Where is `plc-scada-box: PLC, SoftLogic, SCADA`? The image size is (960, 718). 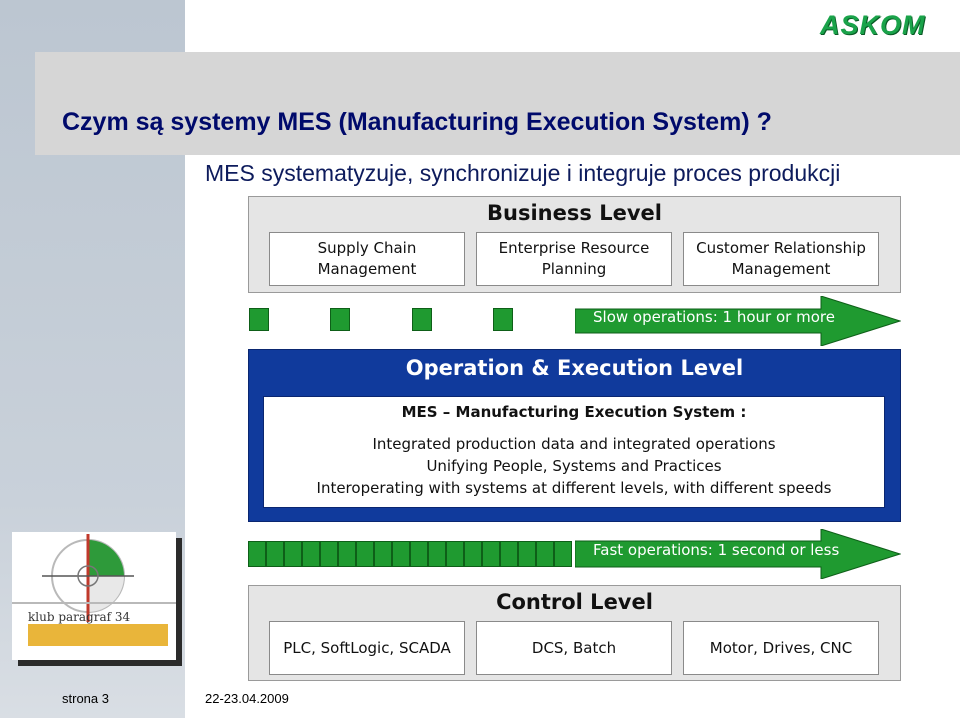
plc-scada-box: PLC, SoftLogic, SCADA is located at coordinates (367, 648).